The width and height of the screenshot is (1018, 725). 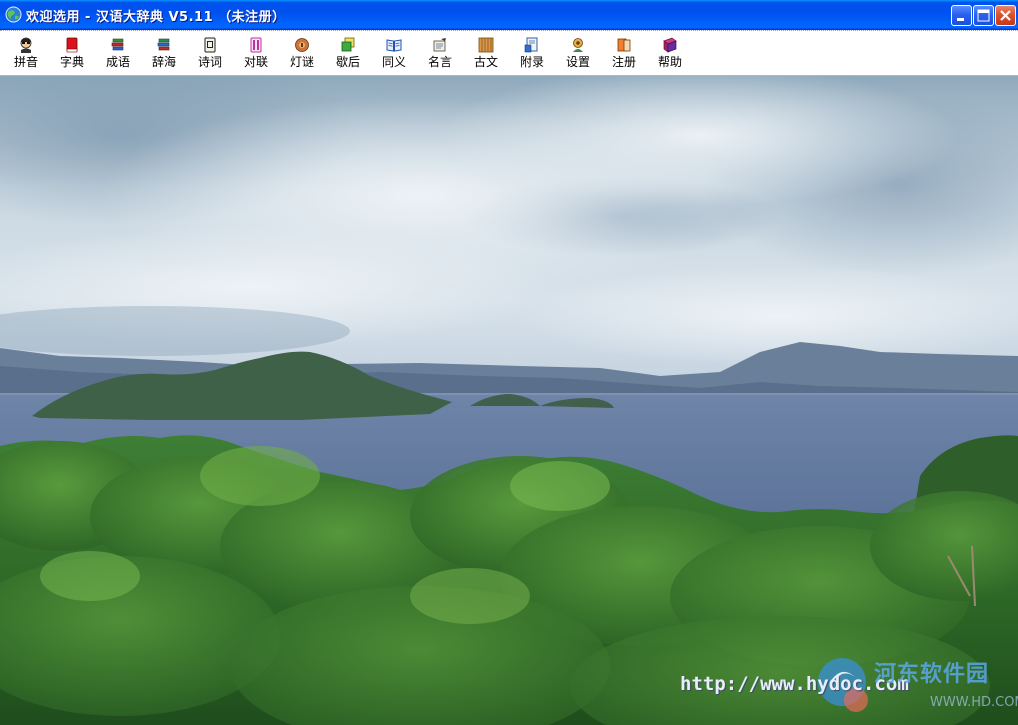 I want to click on toolbar-riddle-button: 灯谜, so click(x=302, y=52).